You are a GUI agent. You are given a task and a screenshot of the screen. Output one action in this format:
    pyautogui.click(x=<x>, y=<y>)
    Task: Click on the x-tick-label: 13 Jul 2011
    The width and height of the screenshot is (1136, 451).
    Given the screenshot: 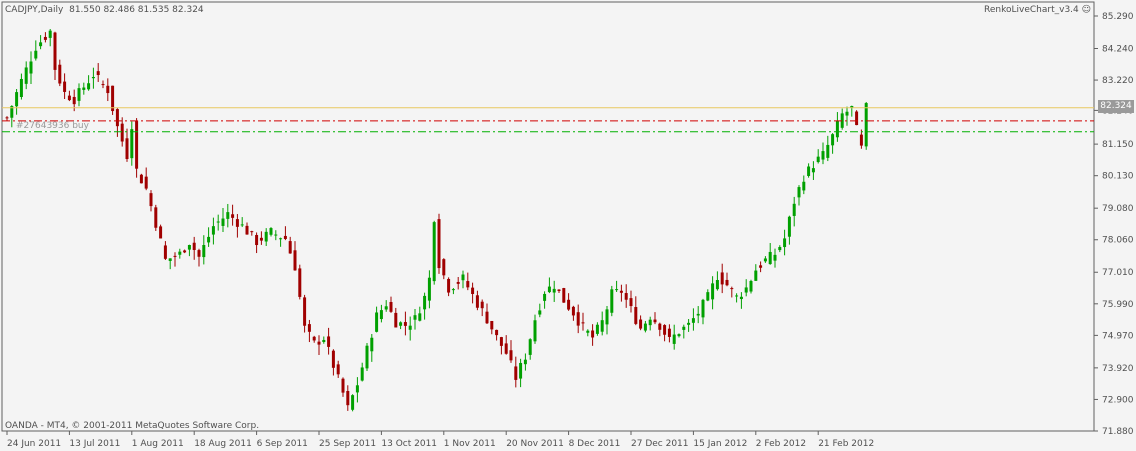 What is the action you would take?
    pyautogui.click(x=94, y=444)
    